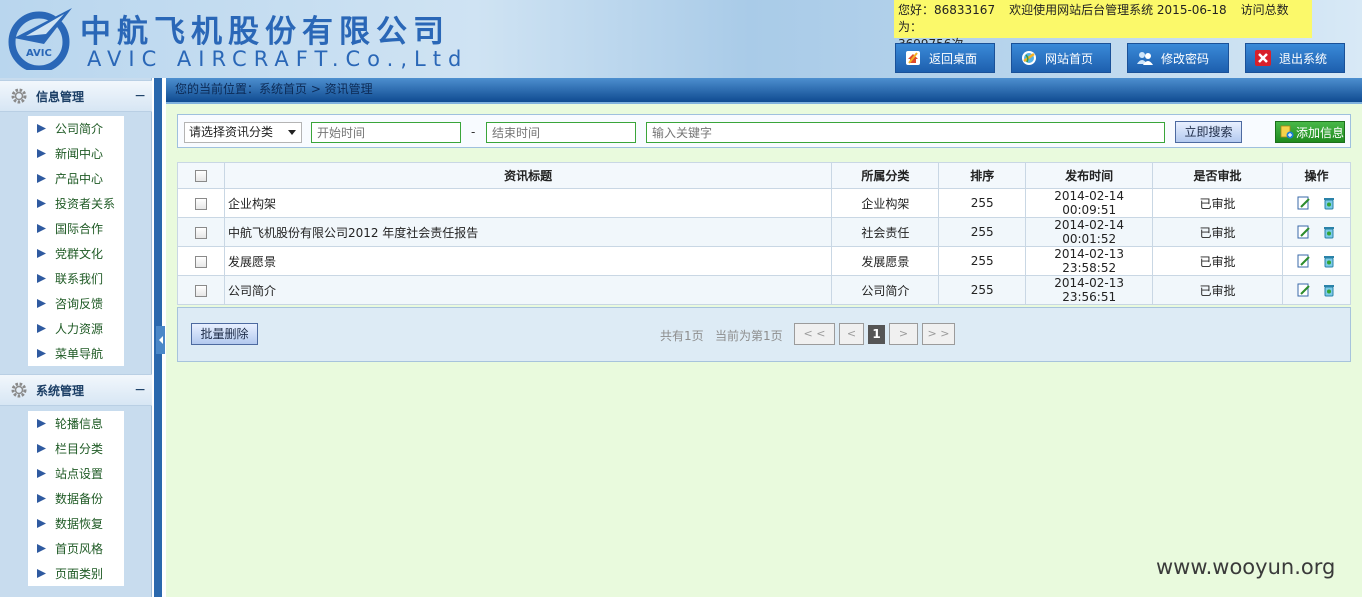  Describe the element at coordinates (40, 39) in the screenshot. I see `avic-logo: AVIC` at that location.